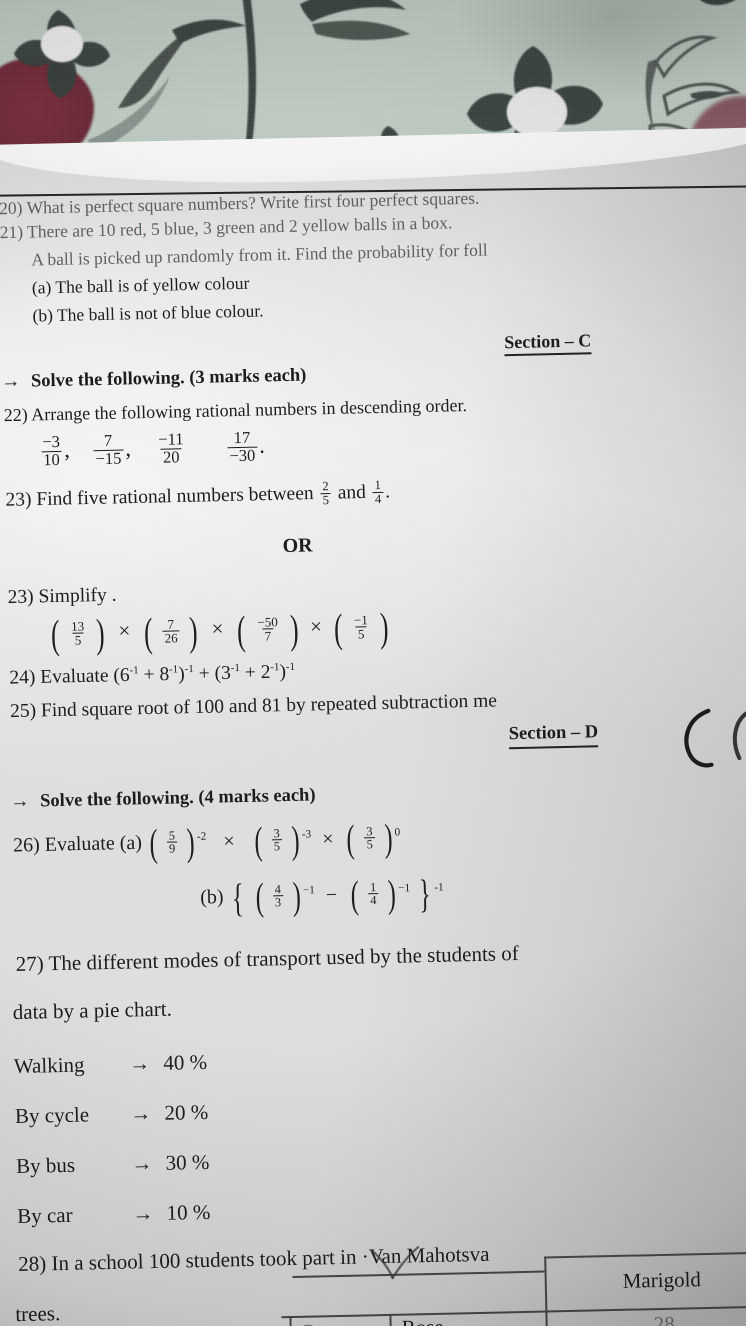 This screenshot has height=1326, width=746. What do you see at coordinates (378, 485) in the screenshot?
I see `q23-fraction-b-numerator: 1` at bounding box center [378, 485].